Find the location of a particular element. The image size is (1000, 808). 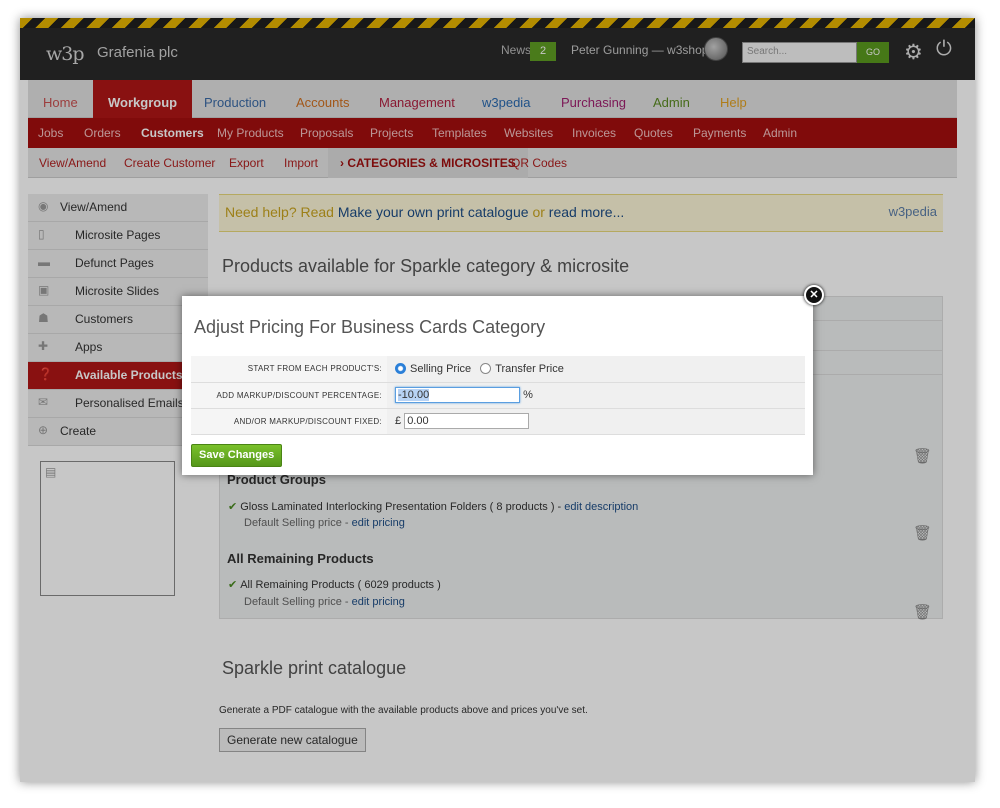

selling-price-radio is located at coordinates (400, 368).